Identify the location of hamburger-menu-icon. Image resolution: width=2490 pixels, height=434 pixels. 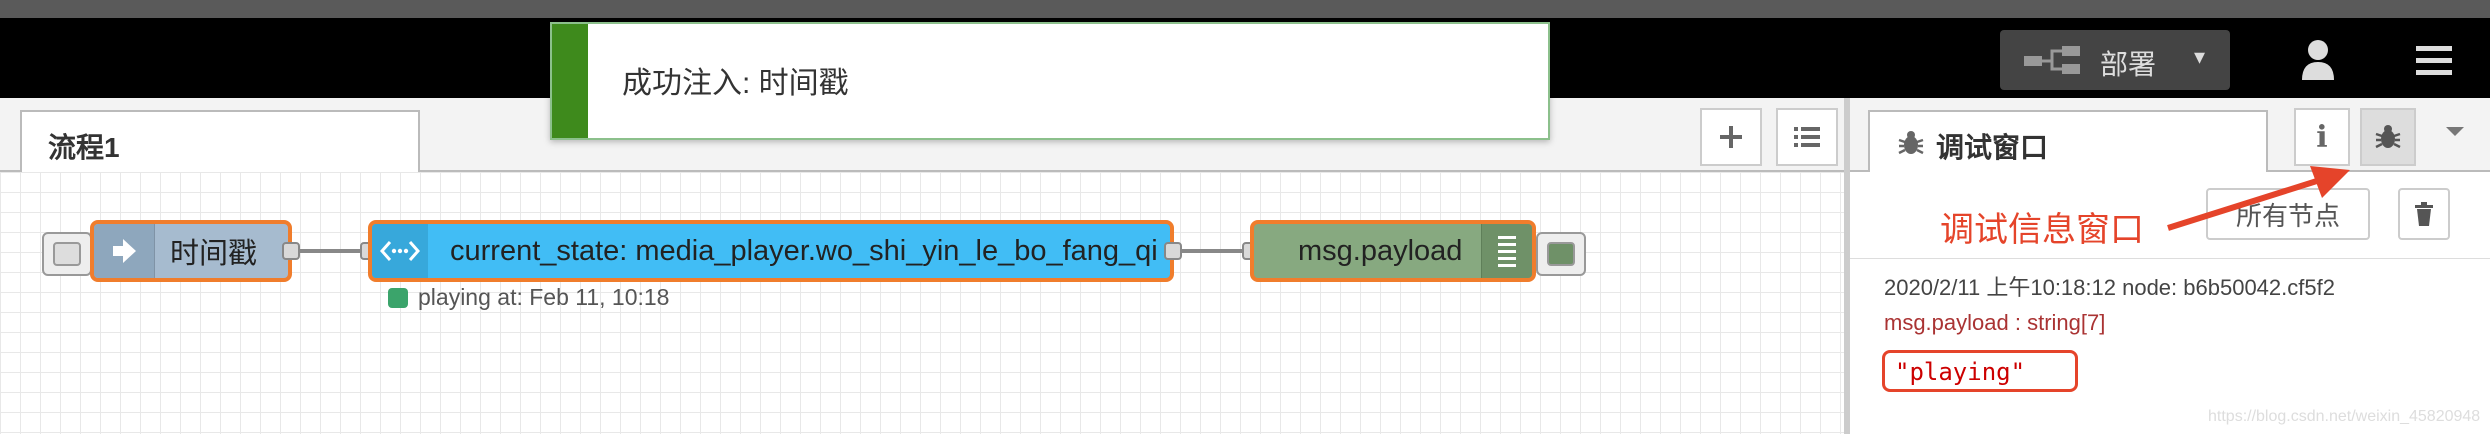
(2434, 60).